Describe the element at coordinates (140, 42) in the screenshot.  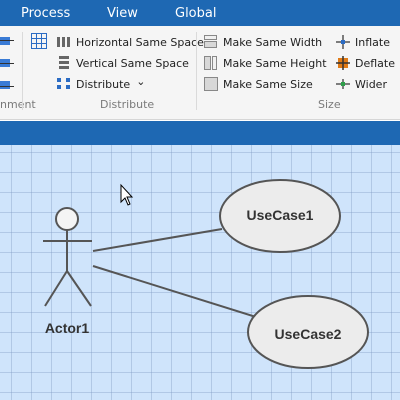
I see `horizontal-same-space-label: Horizontal Same Space` at that location.